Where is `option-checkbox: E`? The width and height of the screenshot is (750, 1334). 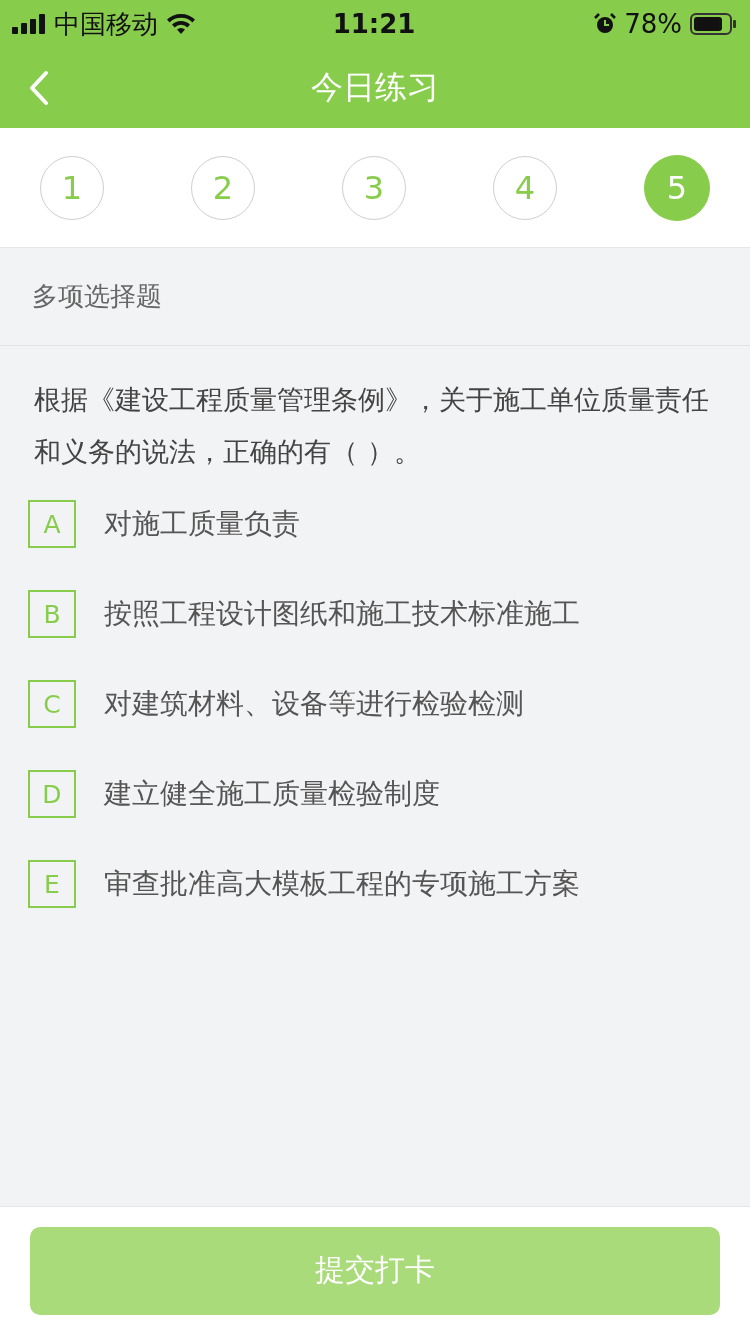
option-checkbox: E is located at coordinates (52, 884).